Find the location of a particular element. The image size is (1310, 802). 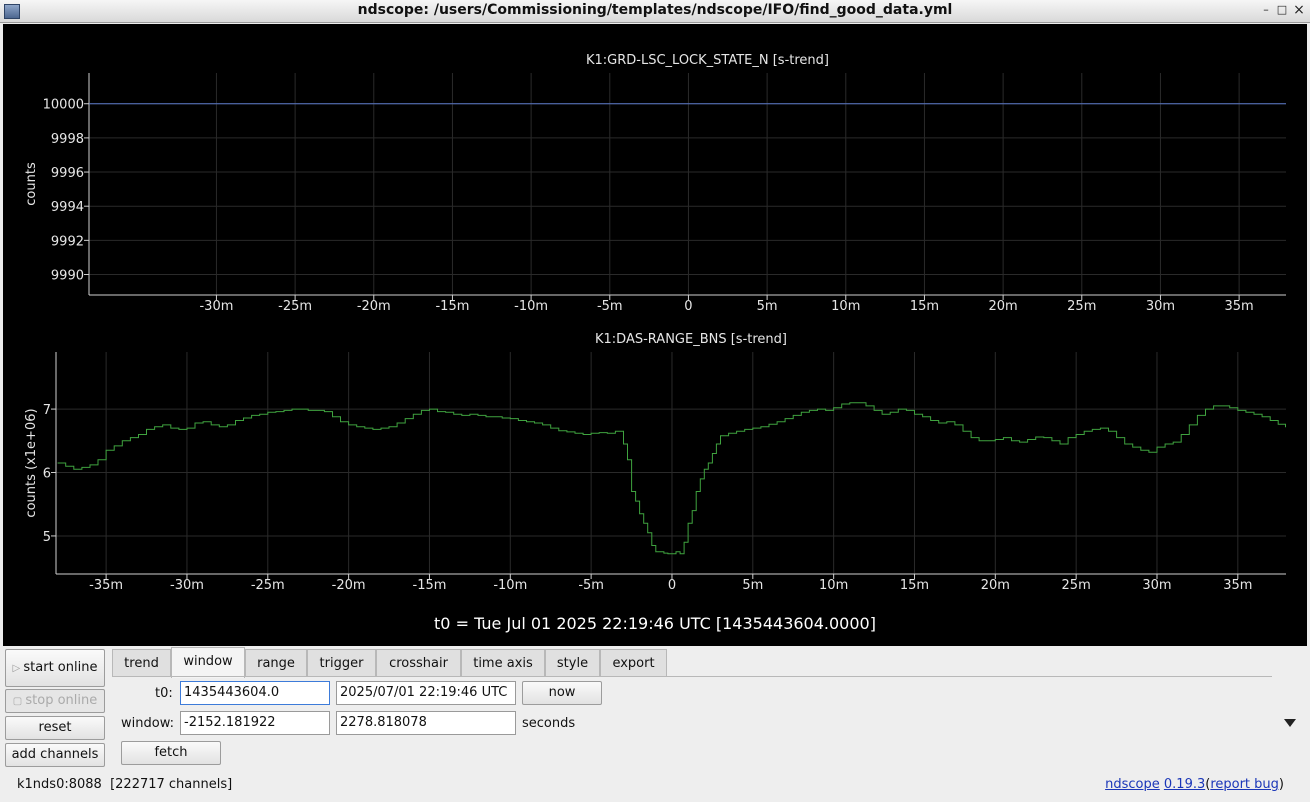

window-start-input: -2152.181922 is located at coordinates (255, 723).